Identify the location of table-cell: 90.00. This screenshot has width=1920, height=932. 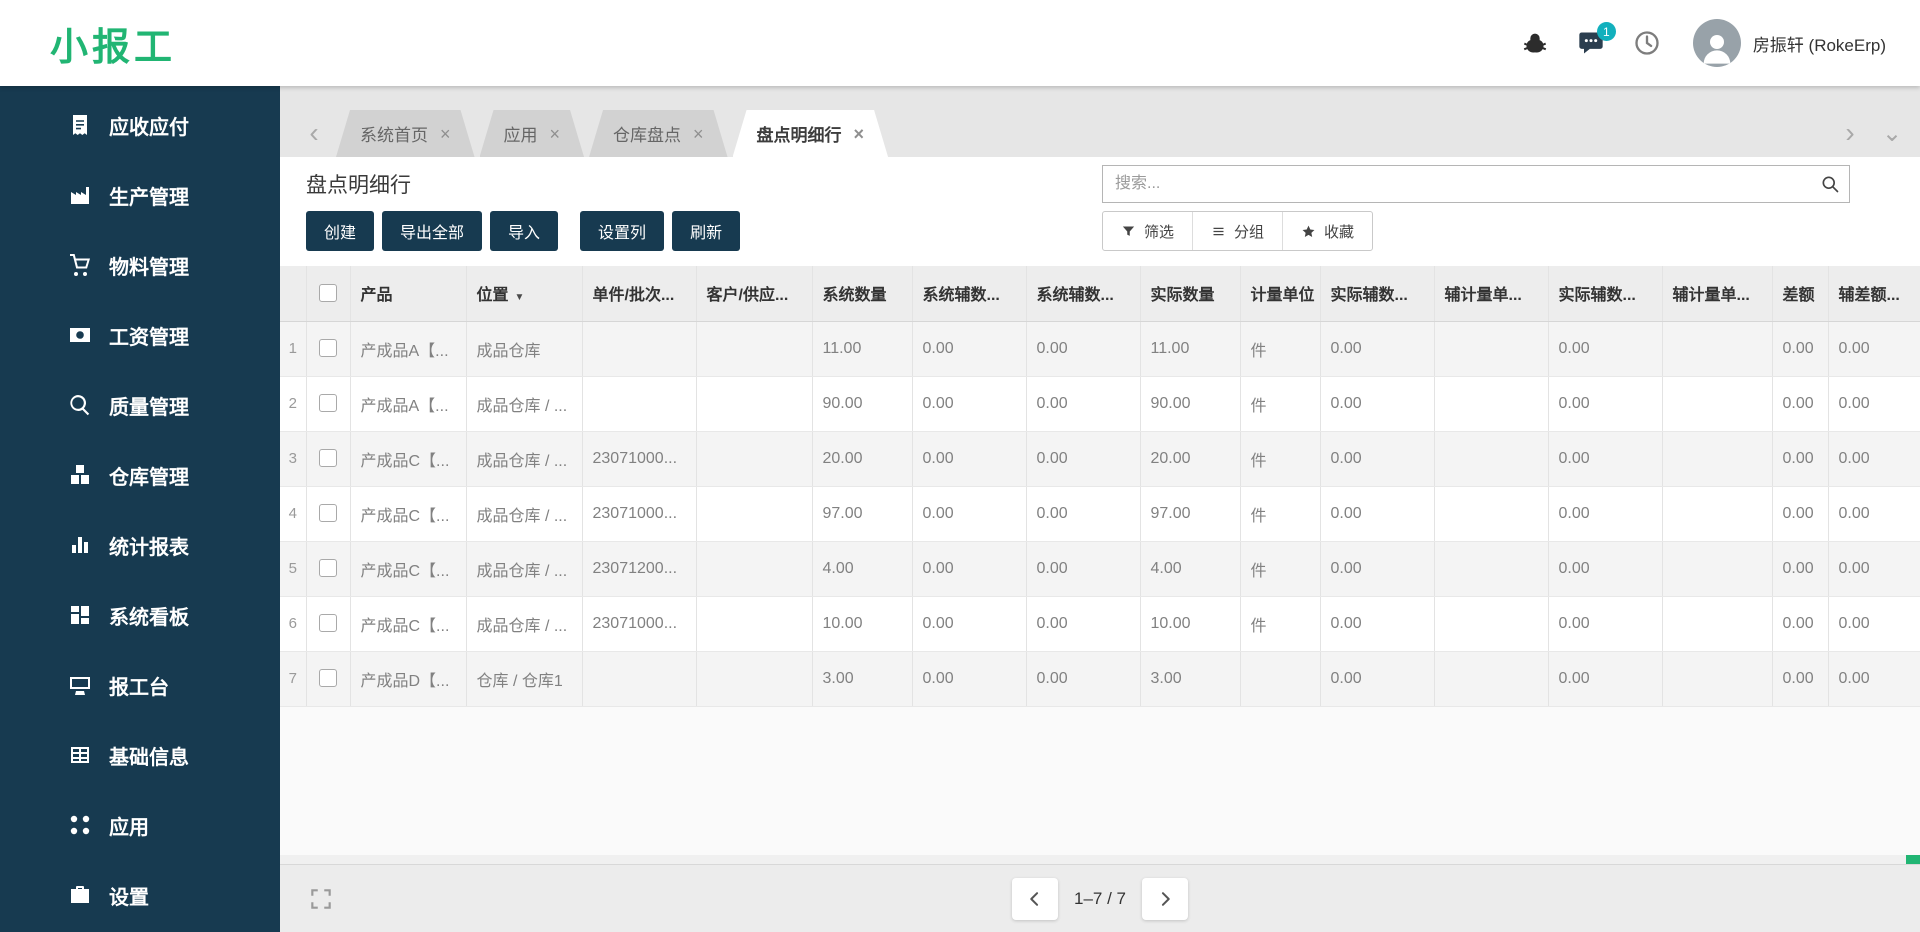
(862, 404).